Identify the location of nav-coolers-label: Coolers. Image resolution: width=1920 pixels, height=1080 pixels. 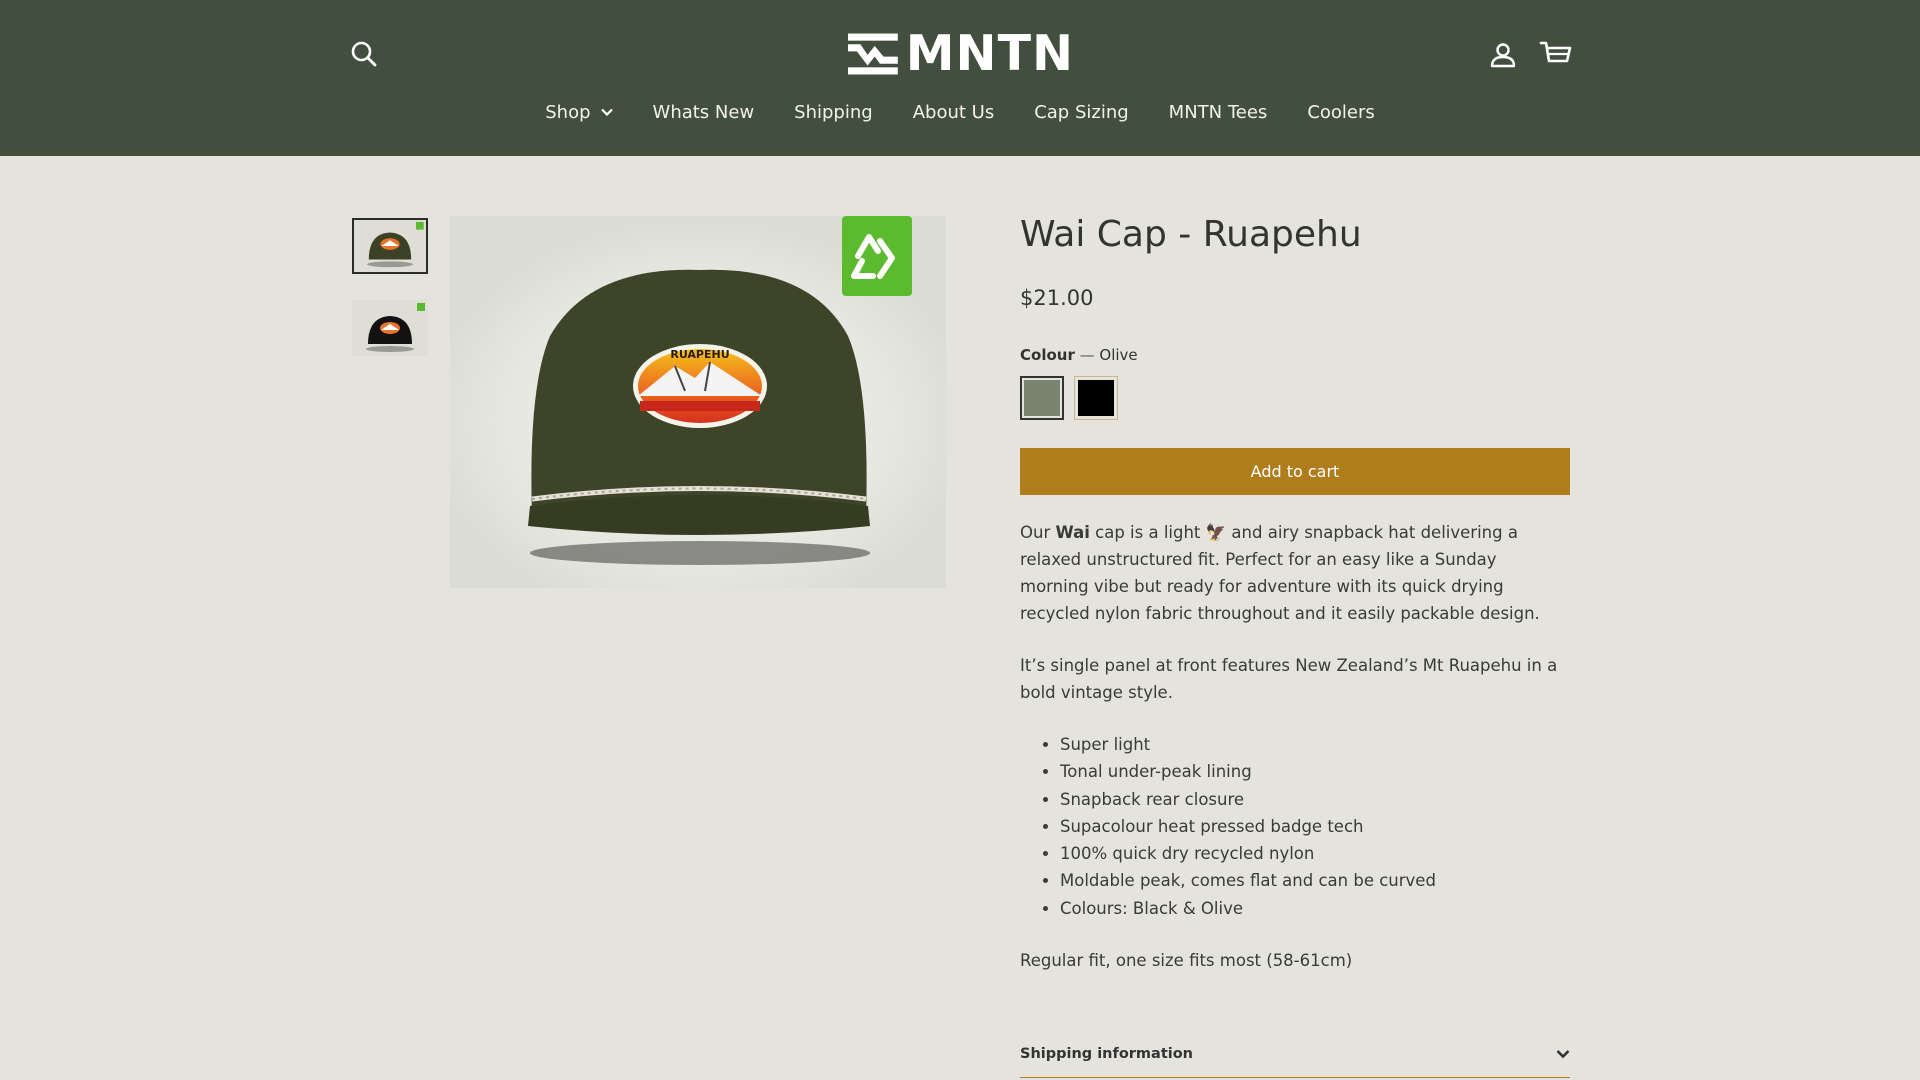
(1341, 112).